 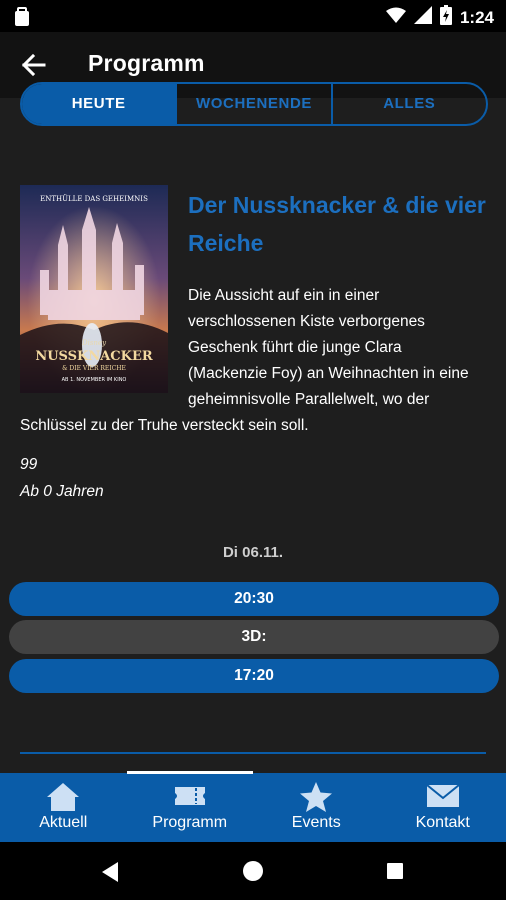 What do you see at coordinates (62, 491) in the screenshot?
I see `age-rating: Ab 0 Jahren` at bounding box center [62, 491].